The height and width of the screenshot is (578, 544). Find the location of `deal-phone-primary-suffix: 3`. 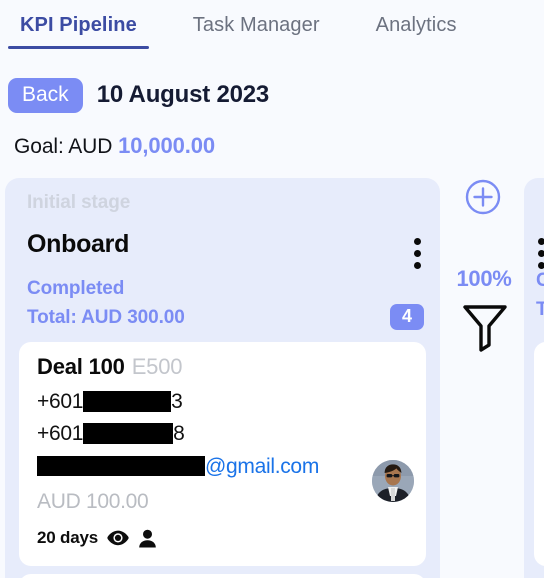

deal-phone-primary-suffix: 3 is located at coordinates (177, 401).